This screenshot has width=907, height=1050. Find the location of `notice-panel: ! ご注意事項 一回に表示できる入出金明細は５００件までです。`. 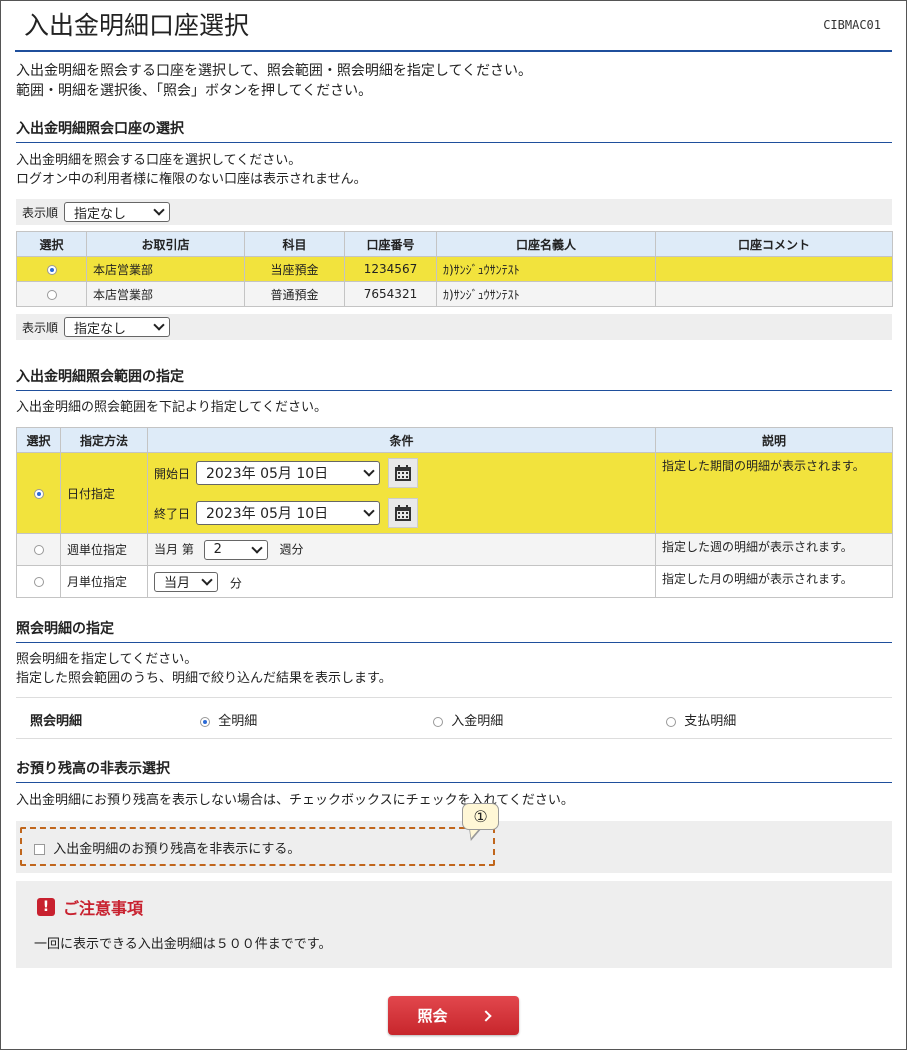

notice-panel: ! ご注意事項 一回に表示できる入出金明細は５００件までです。 is located at coordinates (454, 924).